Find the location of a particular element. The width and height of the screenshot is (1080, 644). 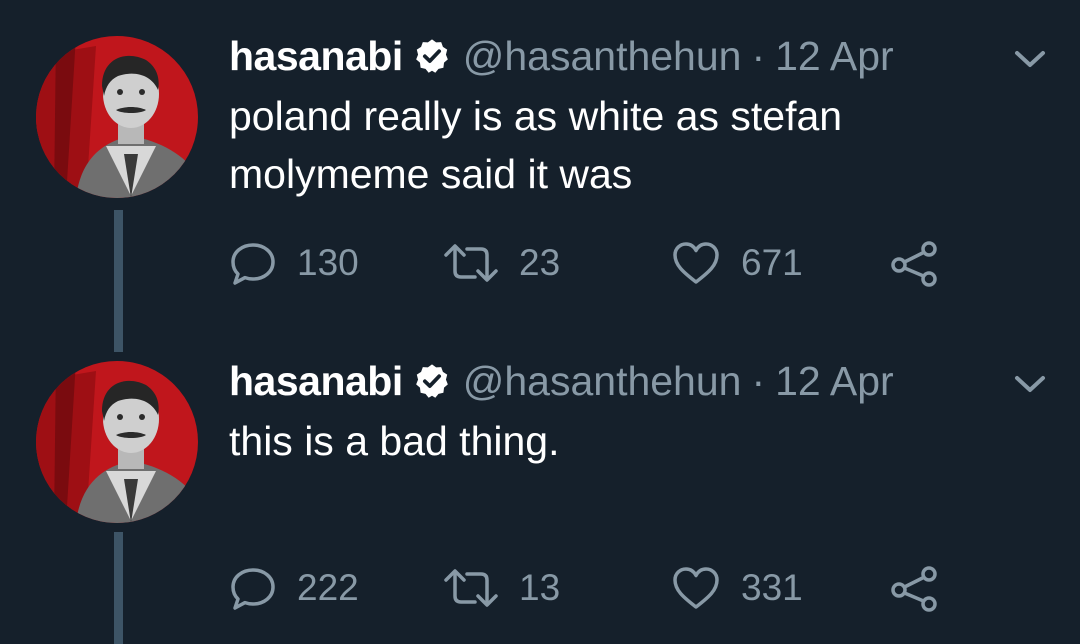

tweet-actions: 222 13 331 is located at coordinates (609, 588).